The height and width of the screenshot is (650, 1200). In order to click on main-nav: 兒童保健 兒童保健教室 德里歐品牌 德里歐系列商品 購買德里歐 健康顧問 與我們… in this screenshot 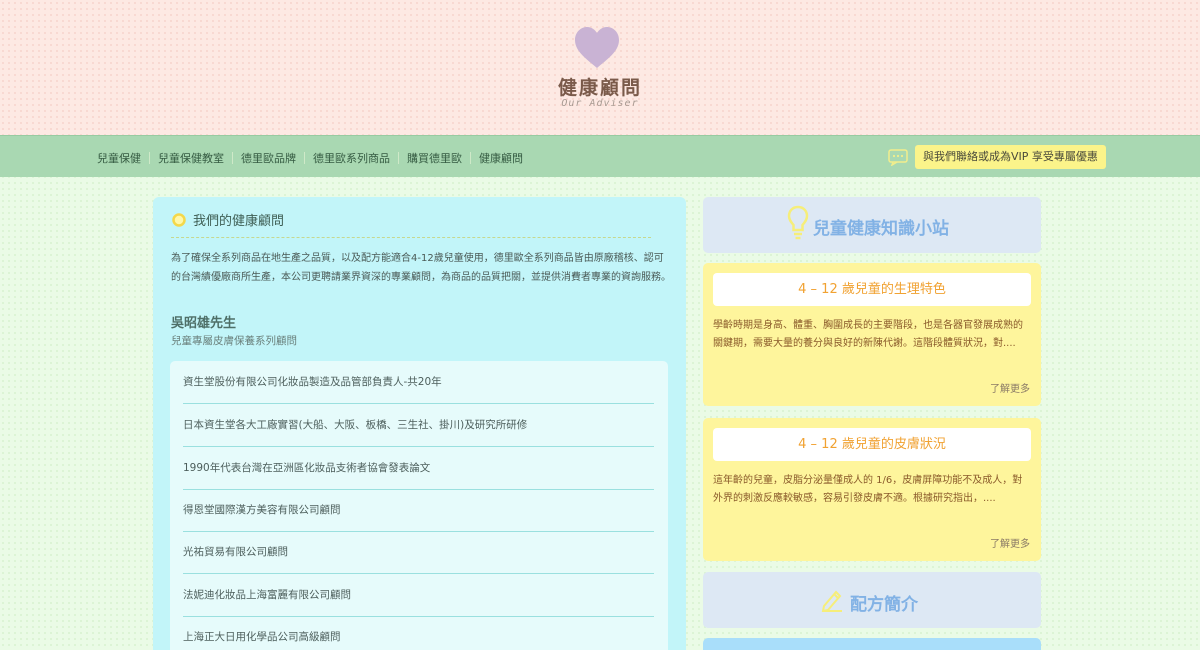, I will do `click(600, 156)`.